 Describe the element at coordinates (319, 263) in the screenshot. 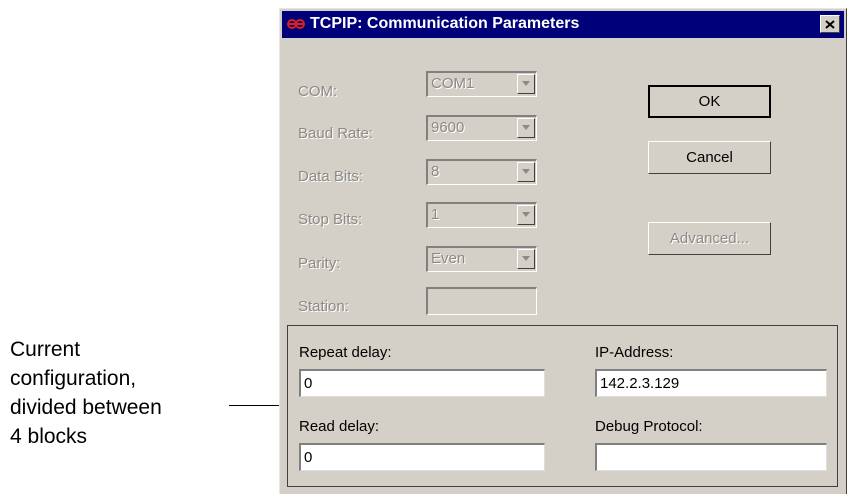

I see `parity-label: Parity:` at that location.